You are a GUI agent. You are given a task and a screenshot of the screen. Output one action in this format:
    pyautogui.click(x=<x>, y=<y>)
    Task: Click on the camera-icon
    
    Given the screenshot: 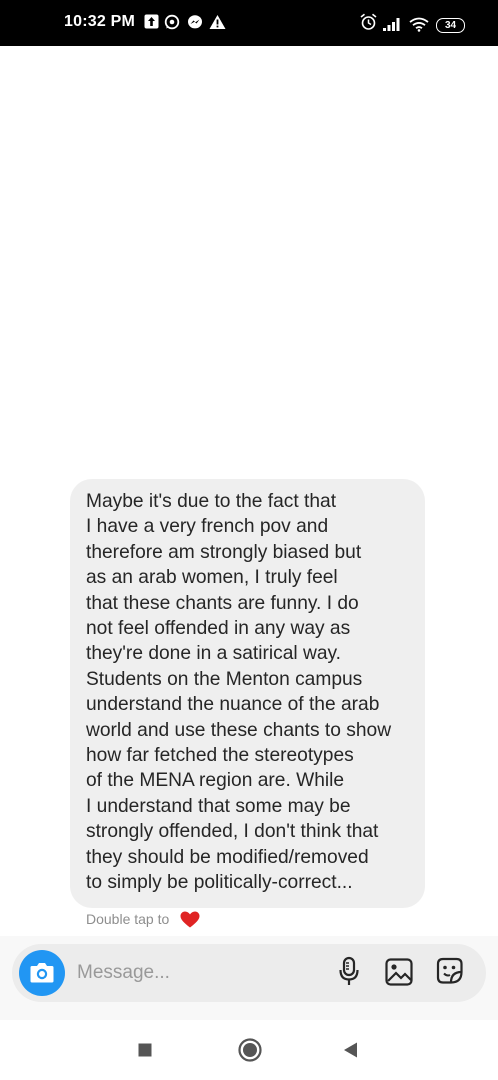 What is the action you would take?
    pyautogui.click(x=42, y=973)
    